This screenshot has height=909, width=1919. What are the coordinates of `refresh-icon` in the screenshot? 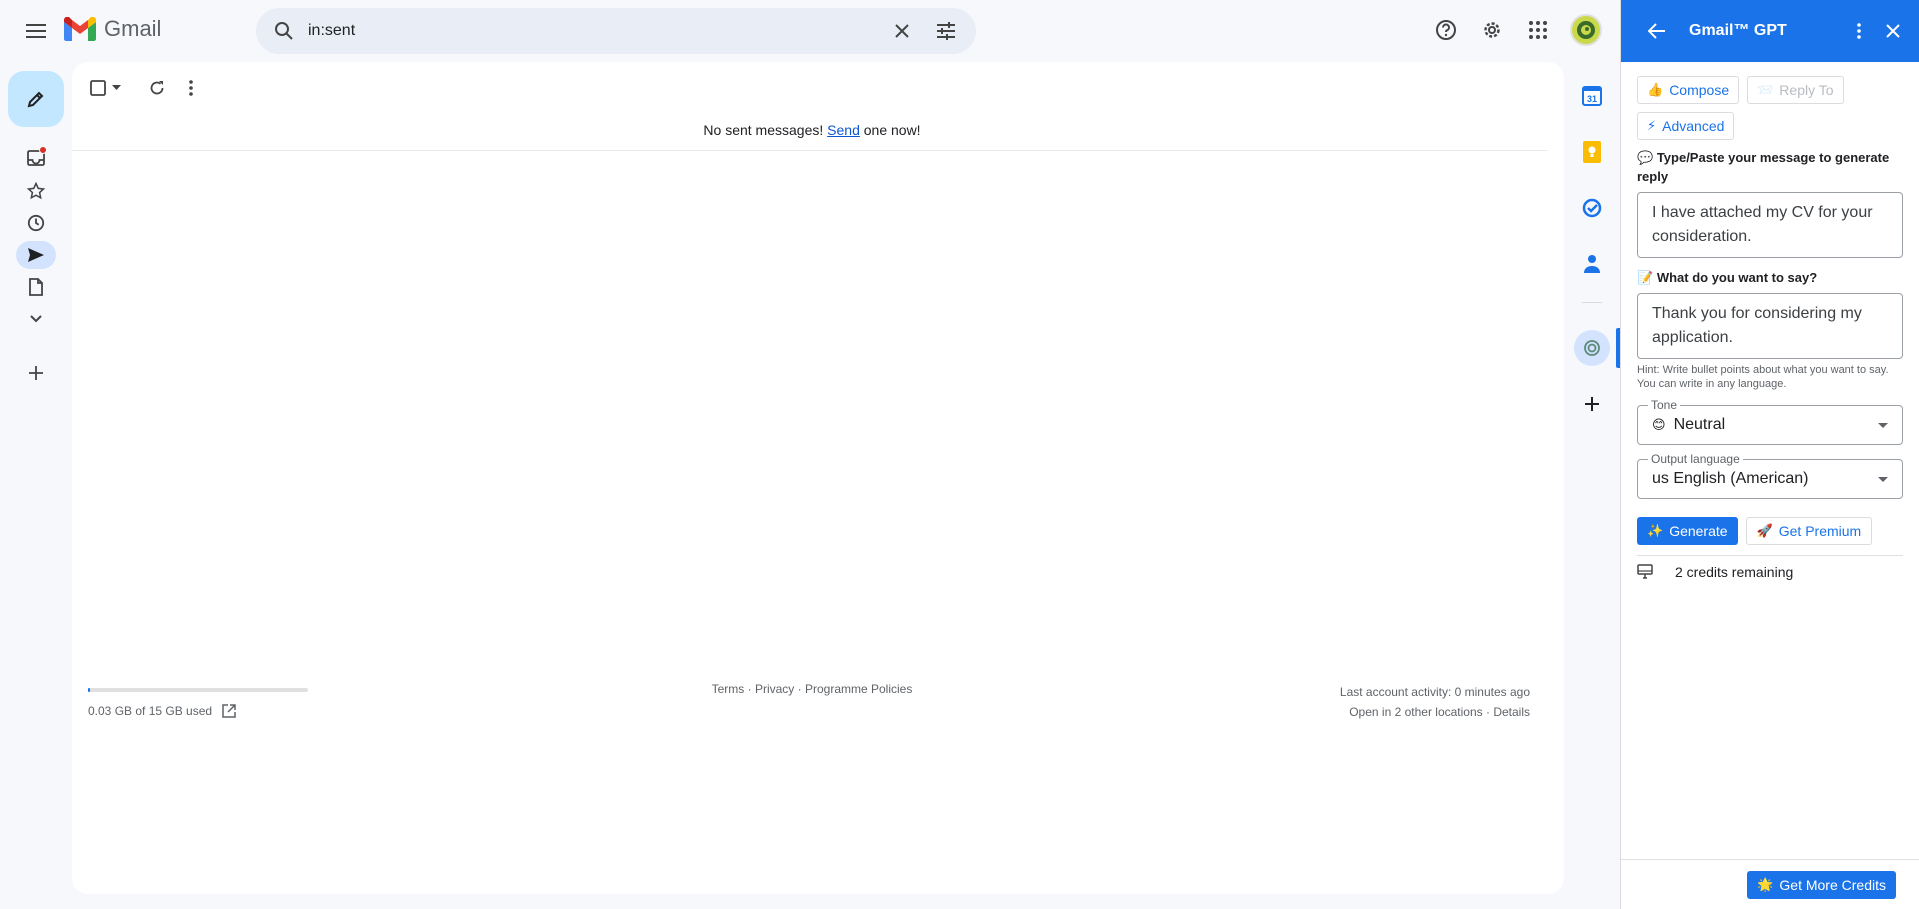 It's located at (157, 88).